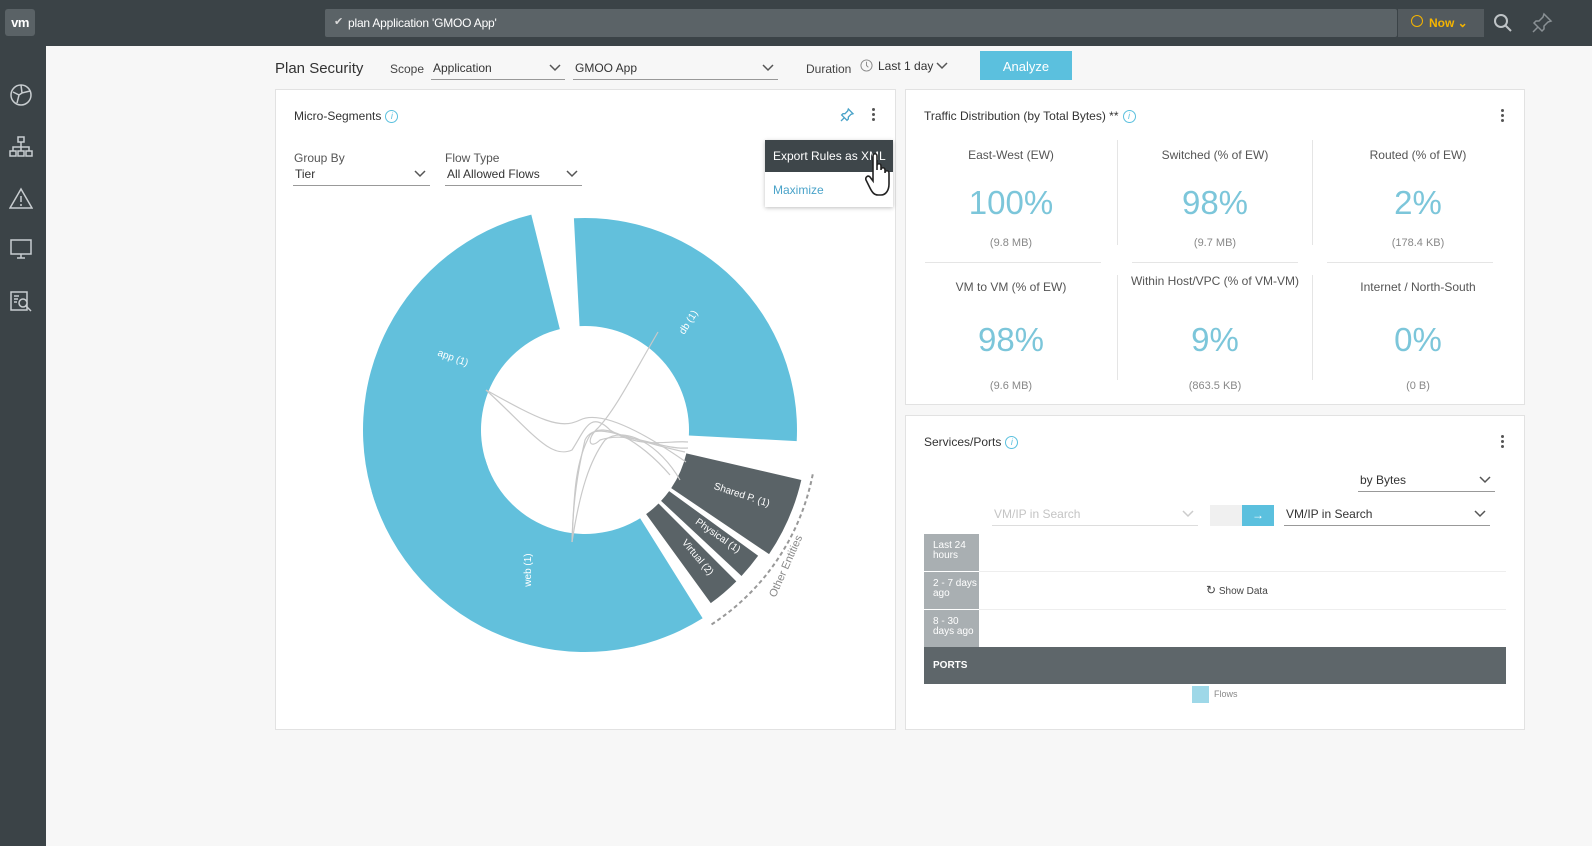  I want to click on scope-value-select: GMOO App, so click(675, 69).